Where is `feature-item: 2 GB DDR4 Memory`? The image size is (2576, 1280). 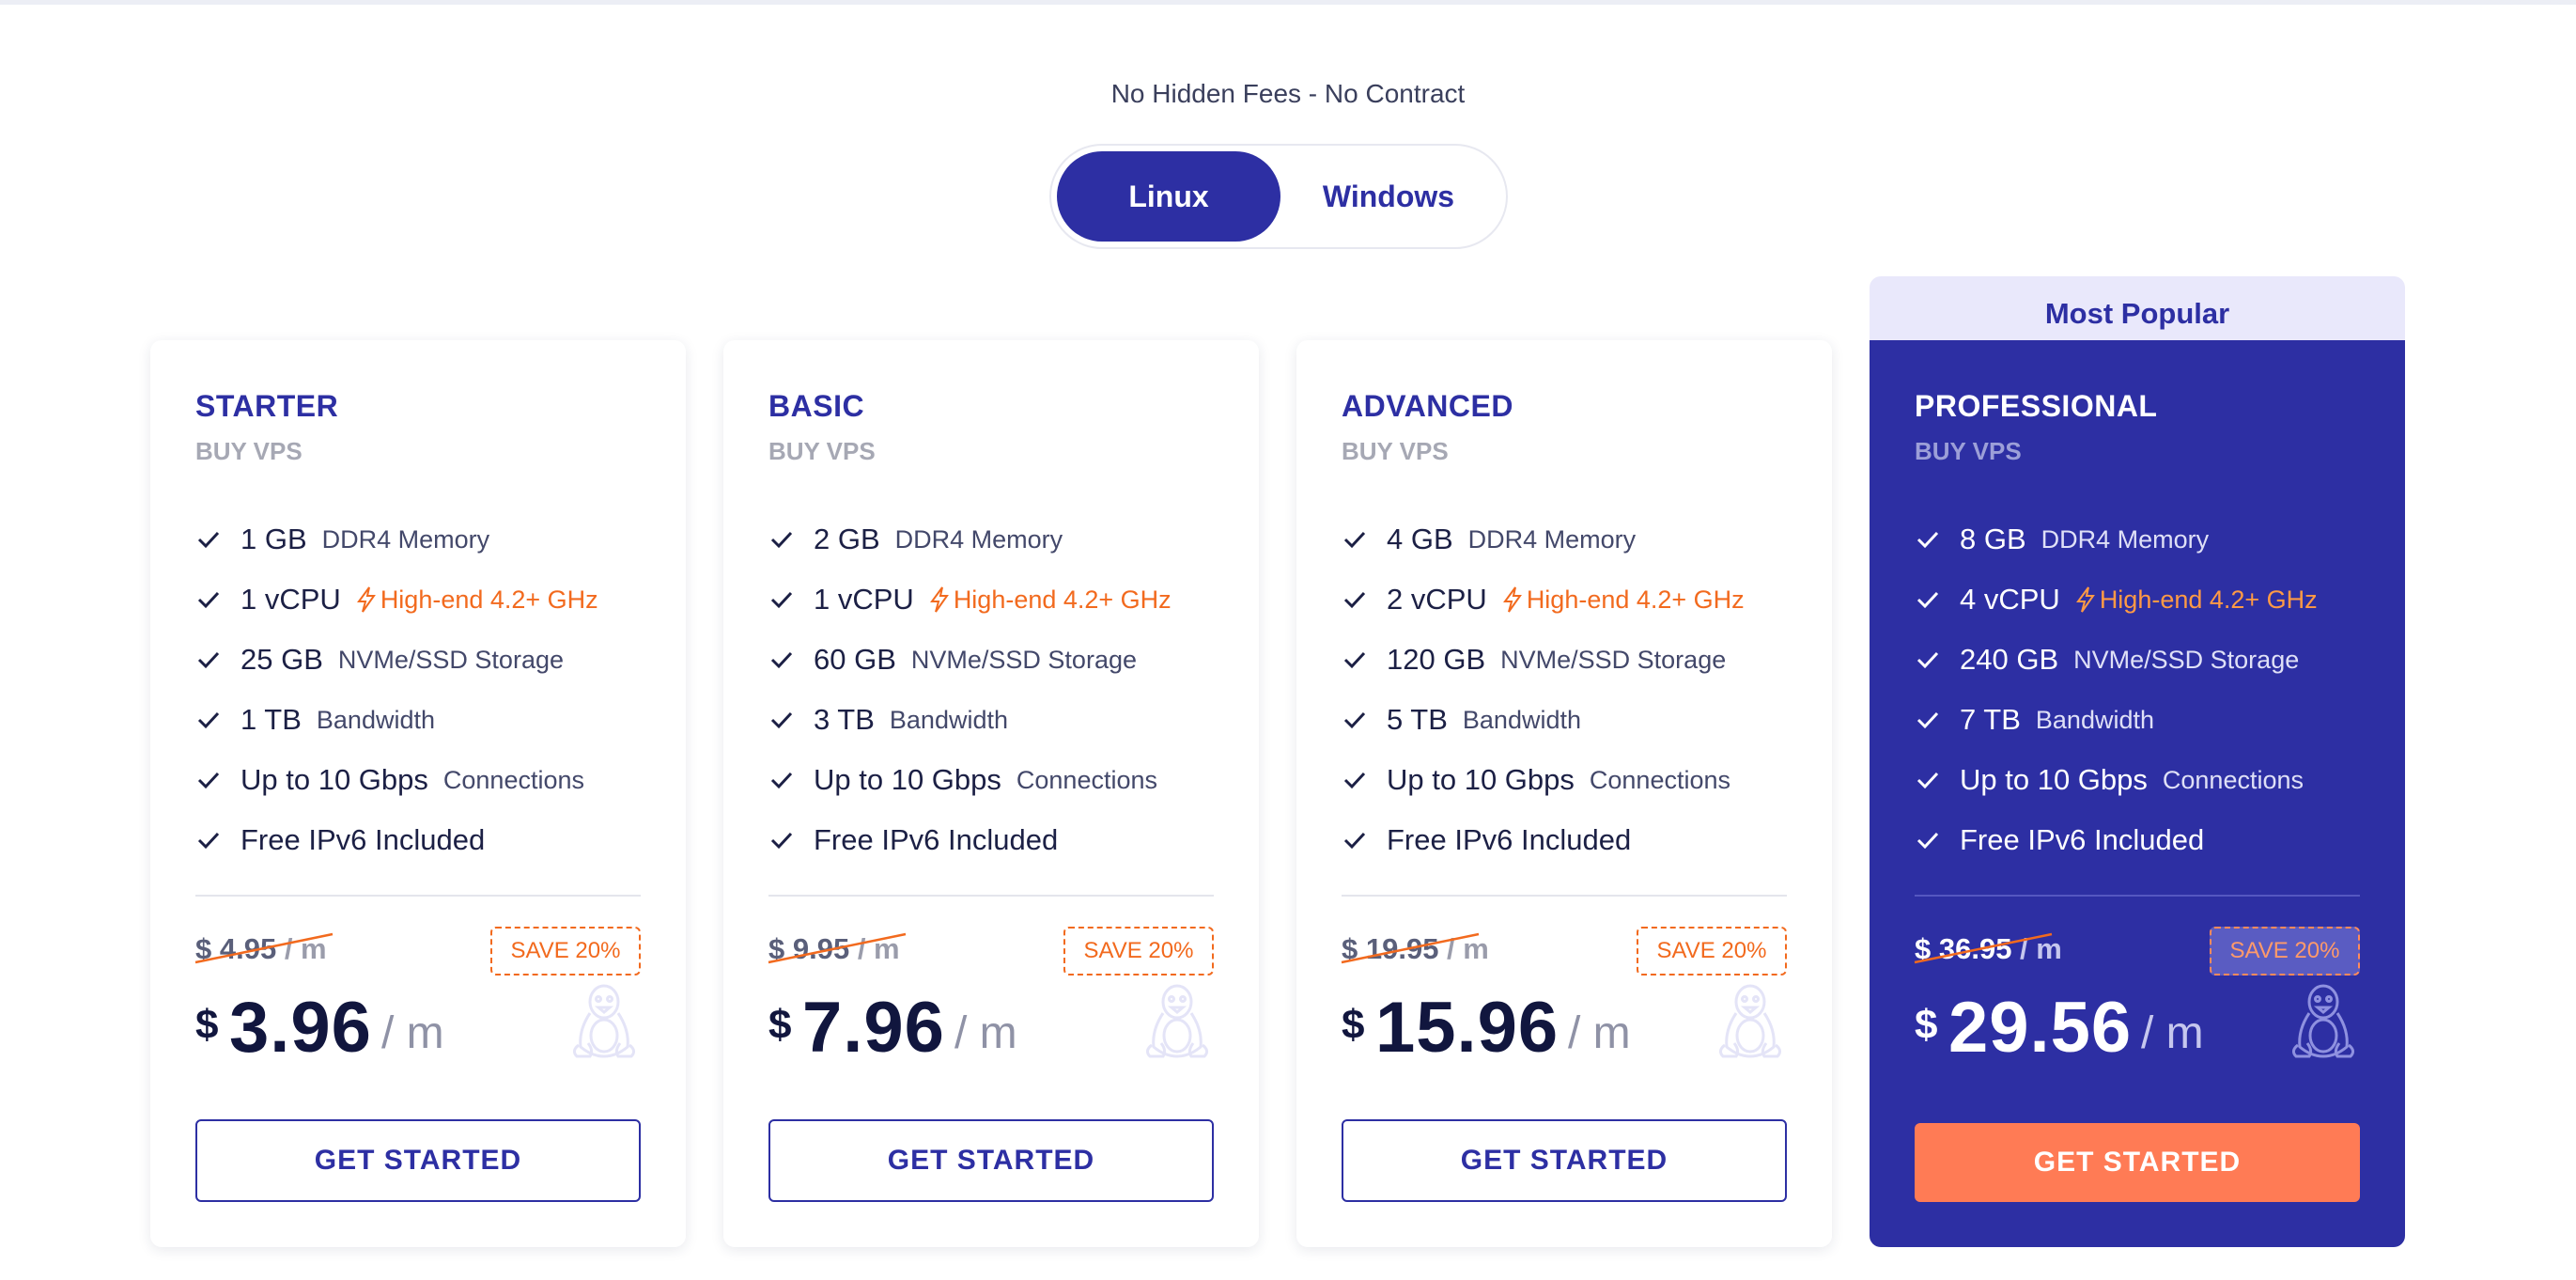 feature-item: 2 GB DDR4 Memory is located at coordinates (991, 539).